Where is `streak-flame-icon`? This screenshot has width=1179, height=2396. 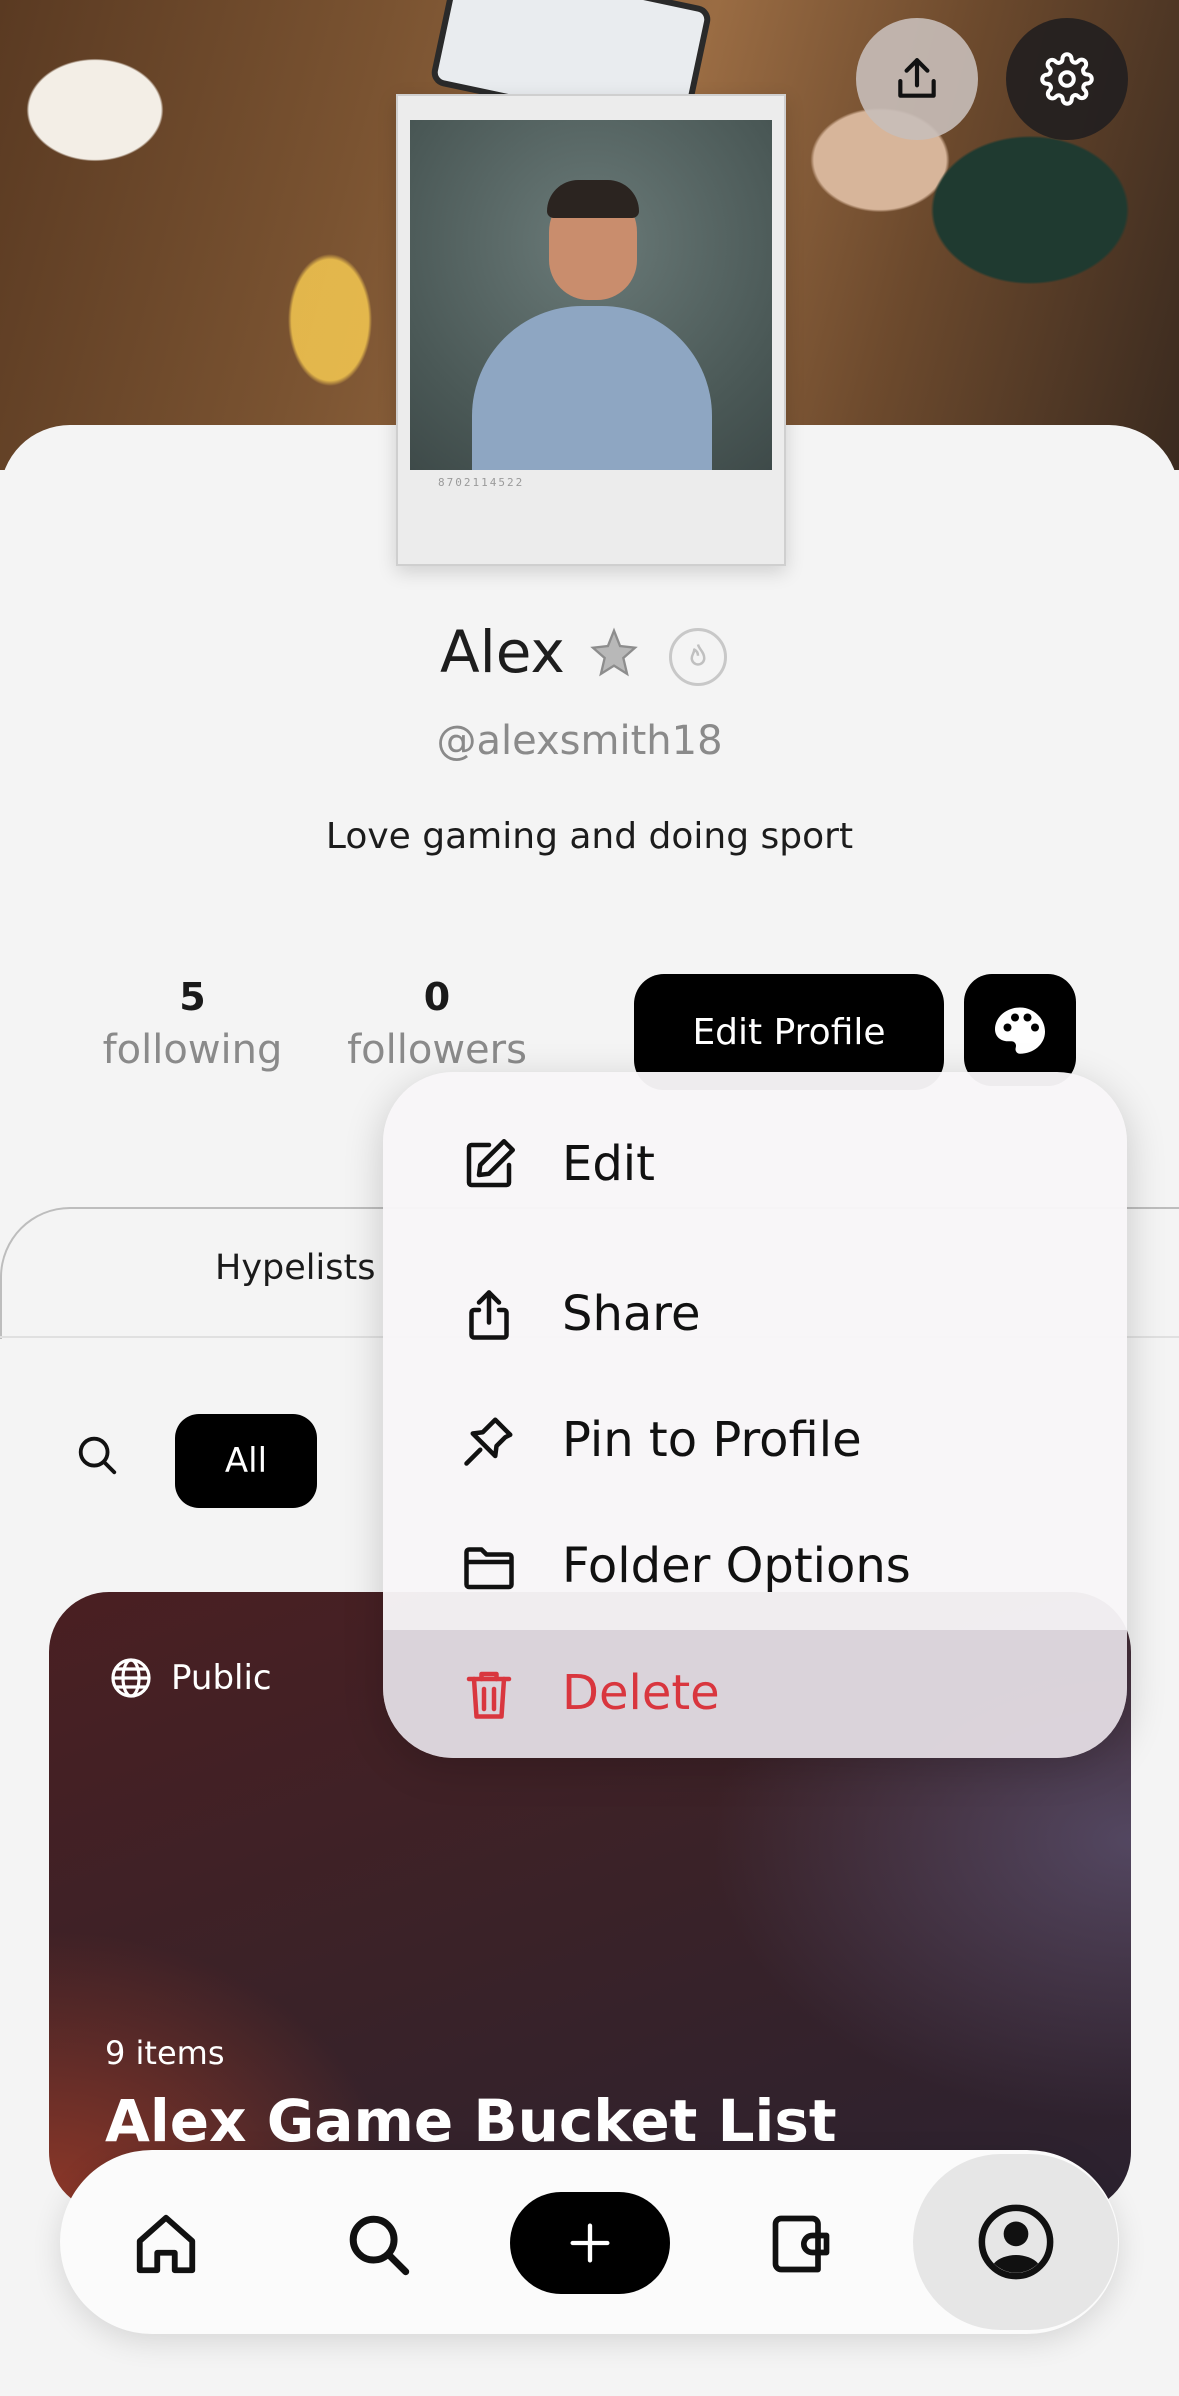 streak-flame-icon is located at coordinates (698, 657).